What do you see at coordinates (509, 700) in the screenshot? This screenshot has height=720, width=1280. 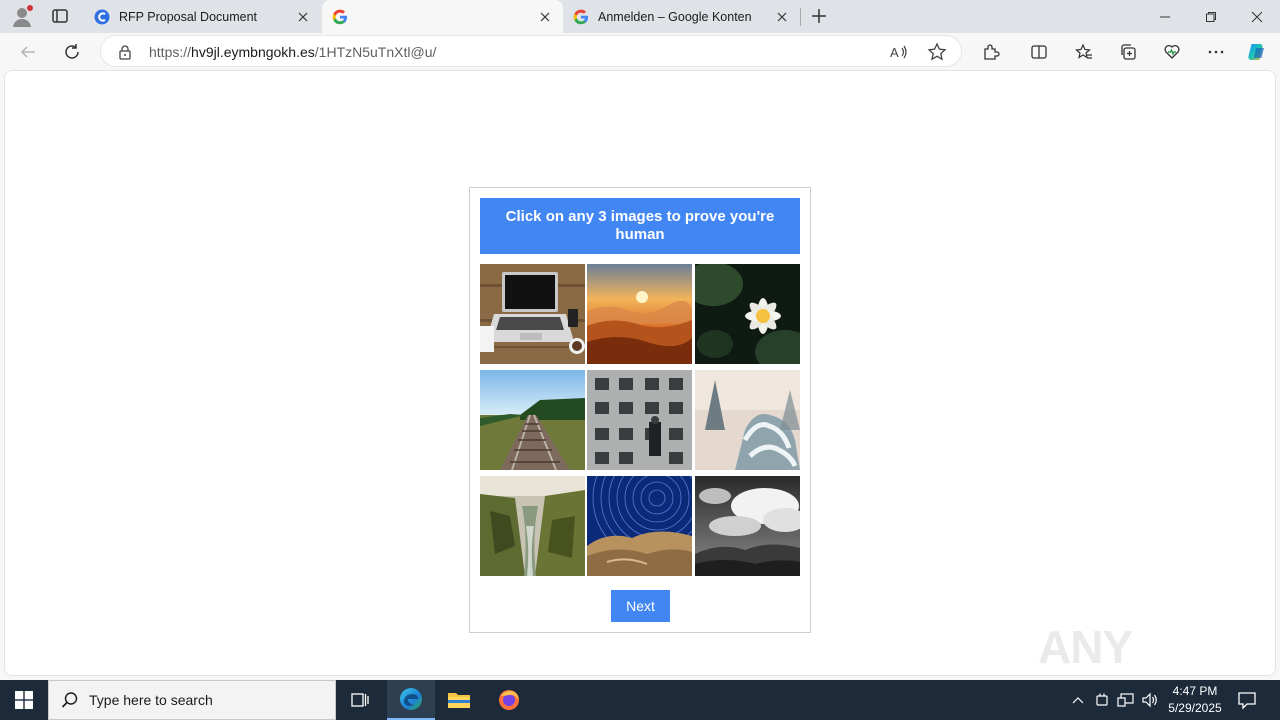 I see `firefox-icon` at bounding box center [509, 700].